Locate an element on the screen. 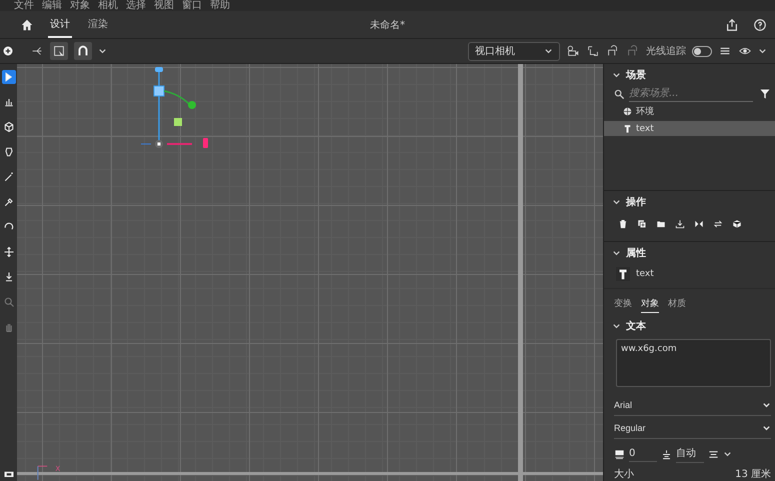  font-dropdown: Arial is located at coordinates (692, 404).